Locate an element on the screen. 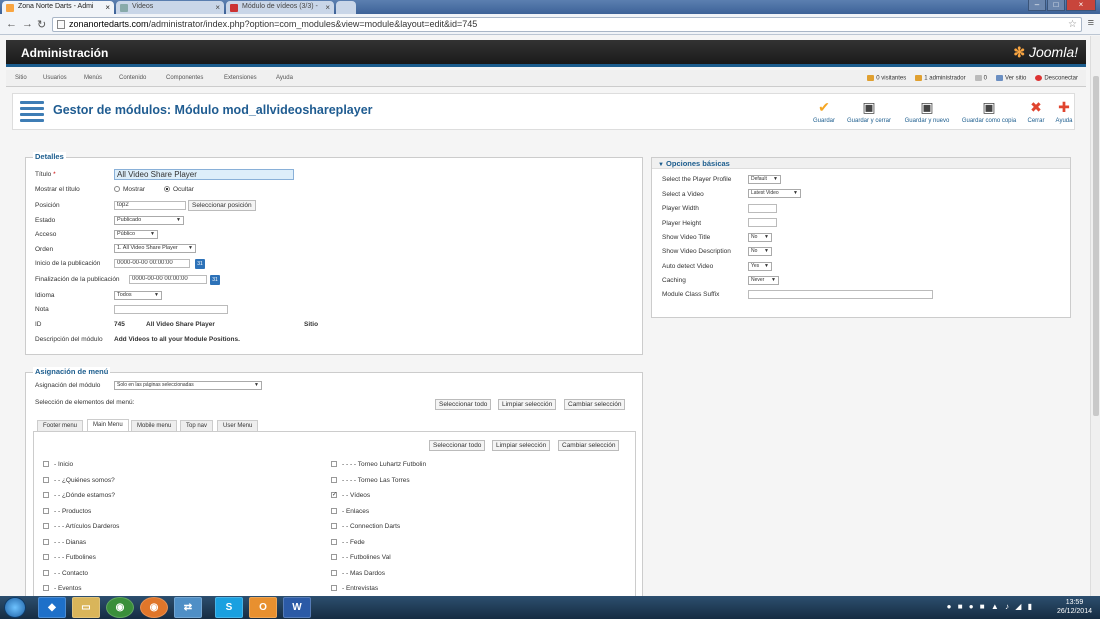  menu-item-checkbox: - Entrevistas is located at coordinates (354, 588).